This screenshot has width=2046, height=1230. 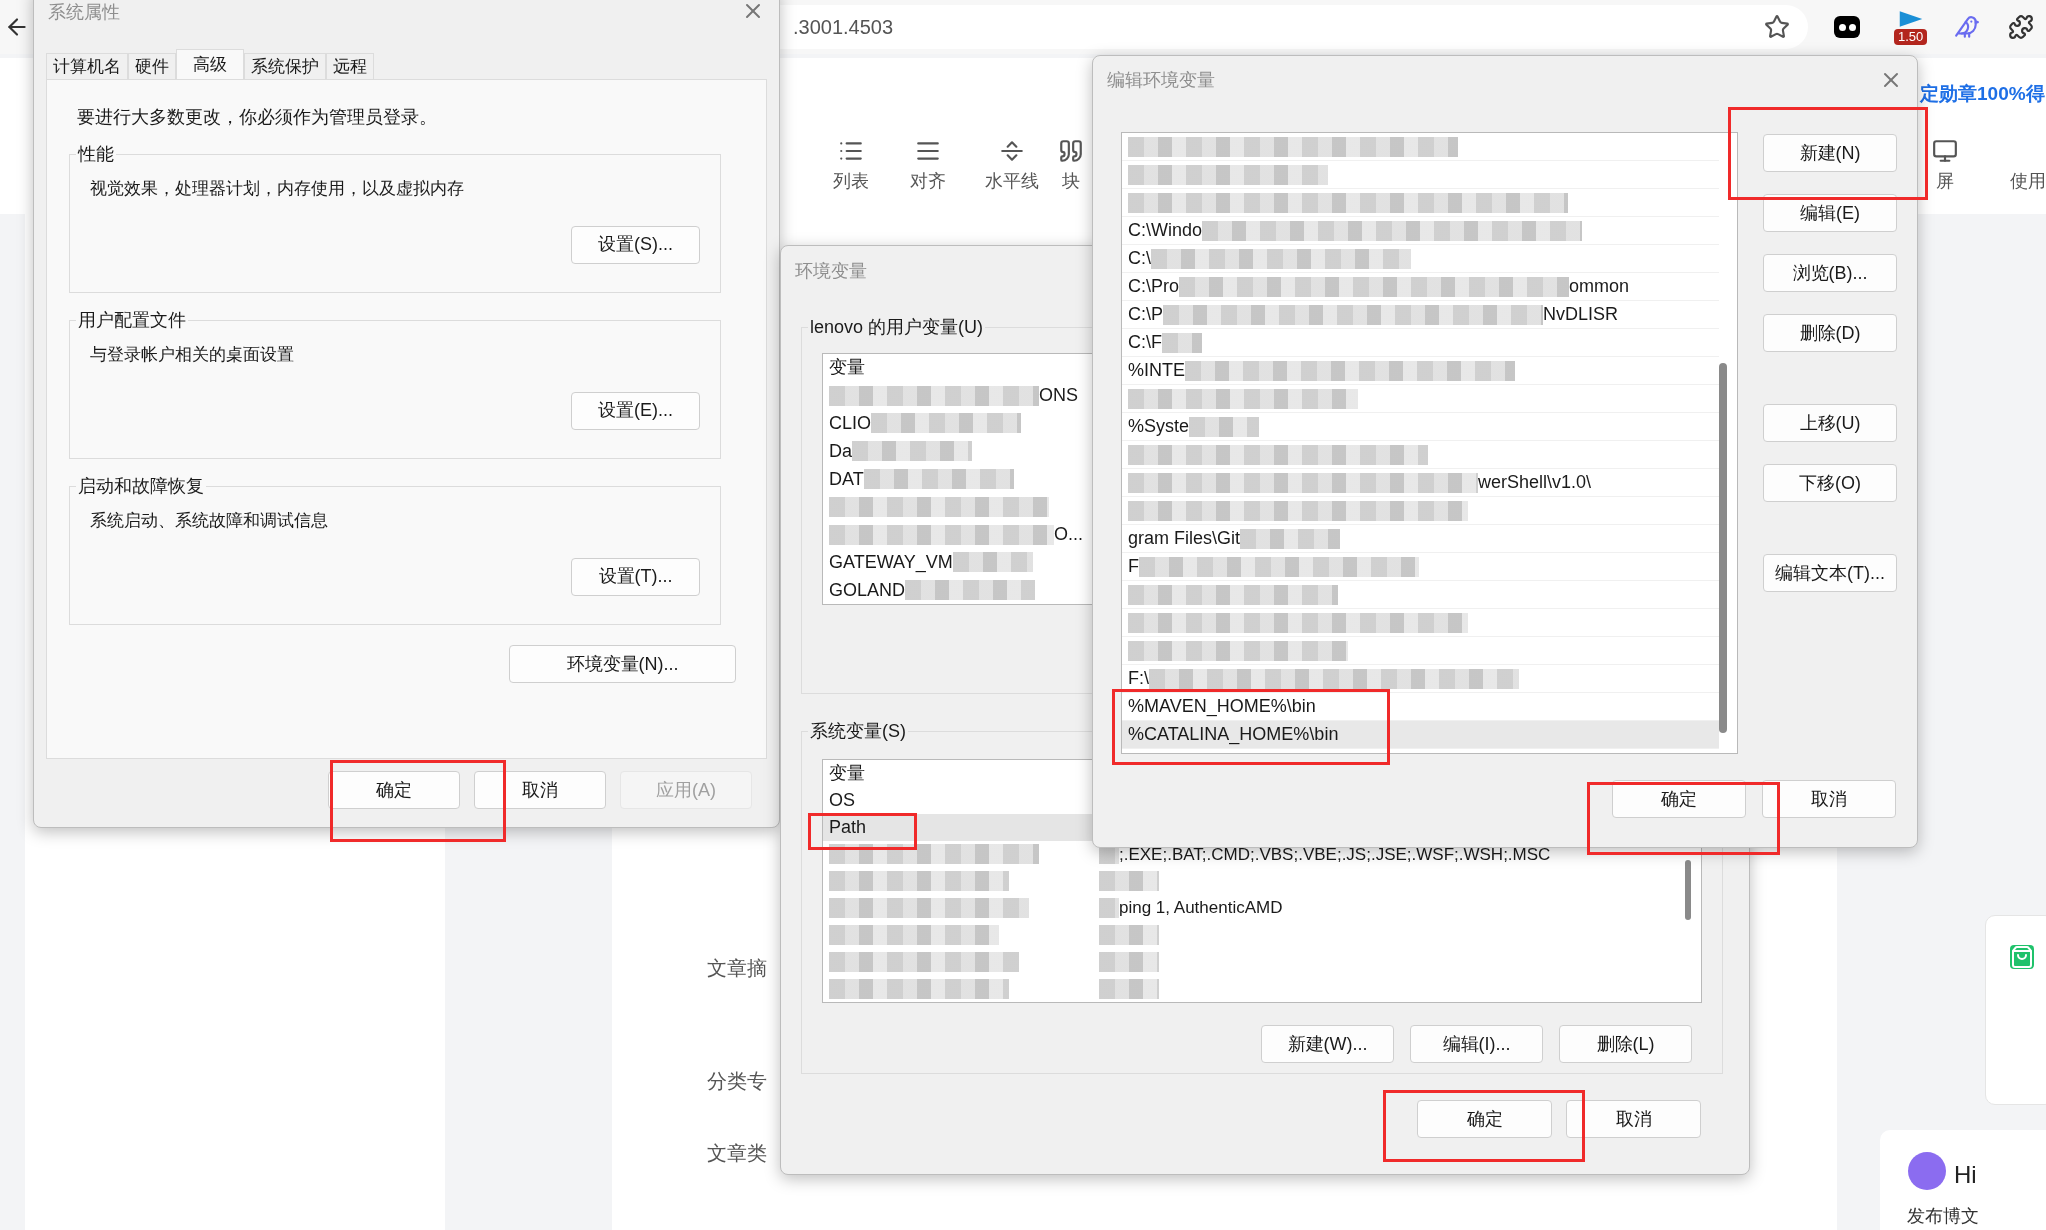 I want to click on path-entry: F, so click(x=1420, y=567).